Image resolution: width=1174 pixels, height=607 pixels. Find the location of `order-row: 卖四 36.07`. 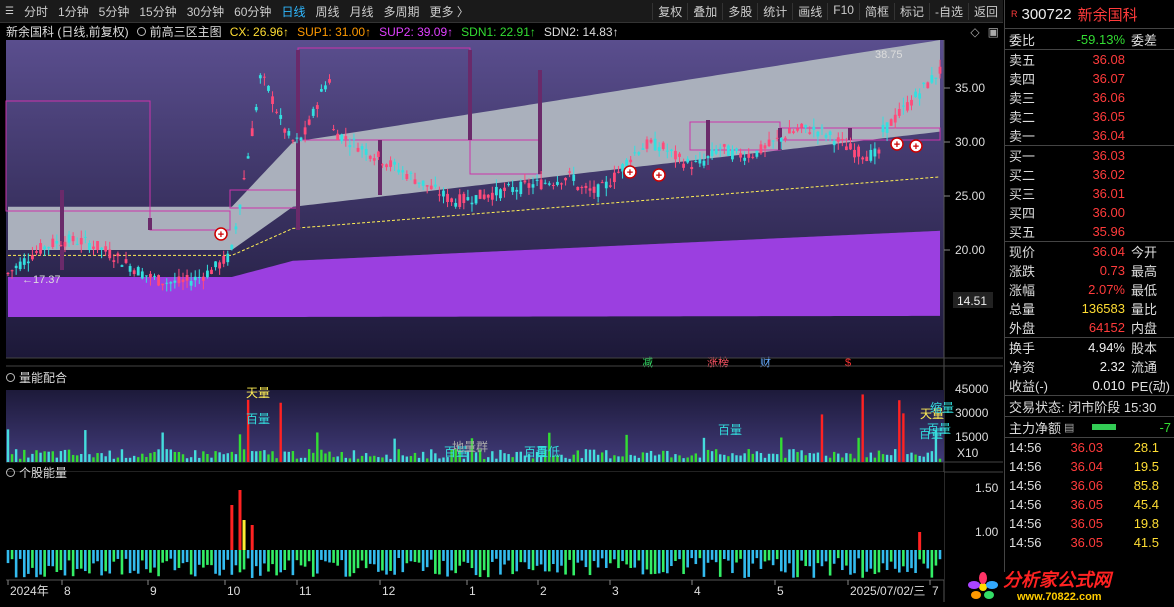

order-row: 卖四 36.07 is located at coordinates (1089, 78).